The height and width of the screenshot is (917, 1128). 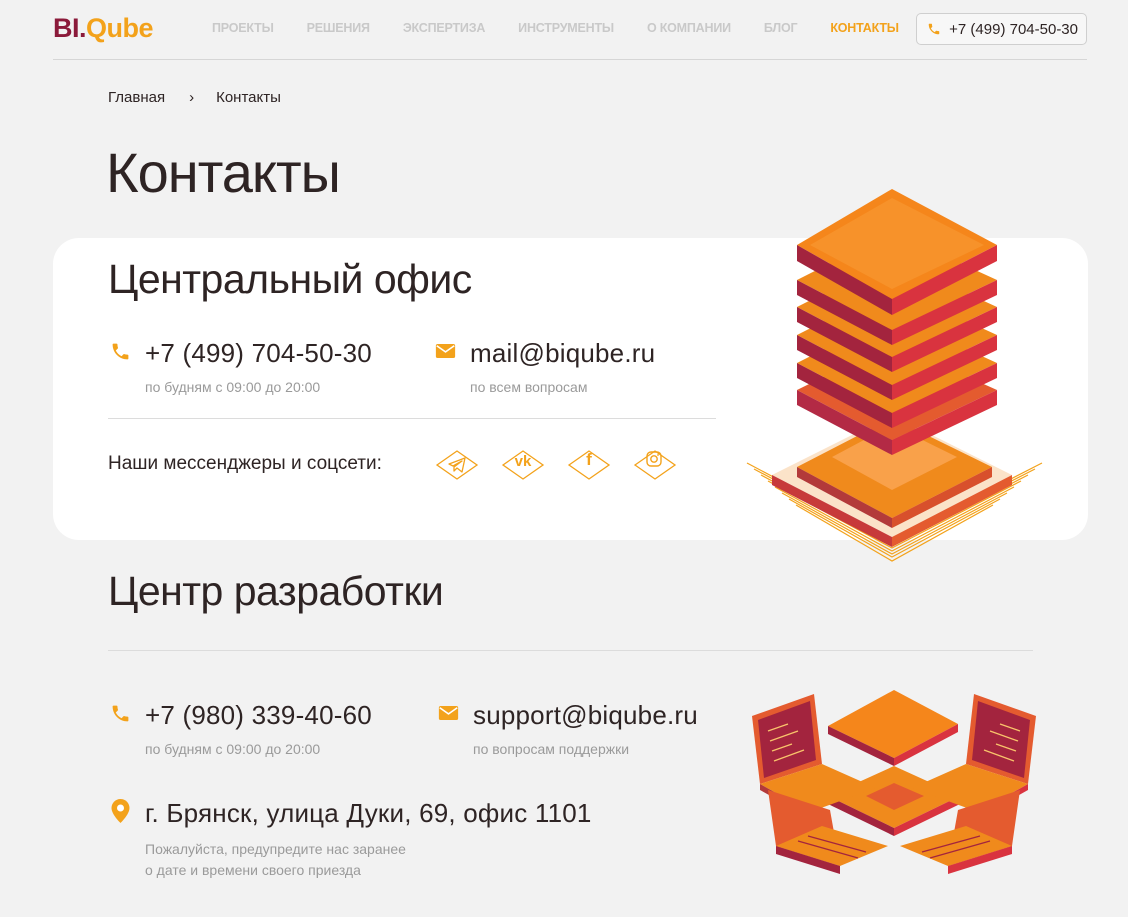 I want to click on dev-center-email: support@biqube.ru по вопросам поддержки, so click(x=568, y=730).